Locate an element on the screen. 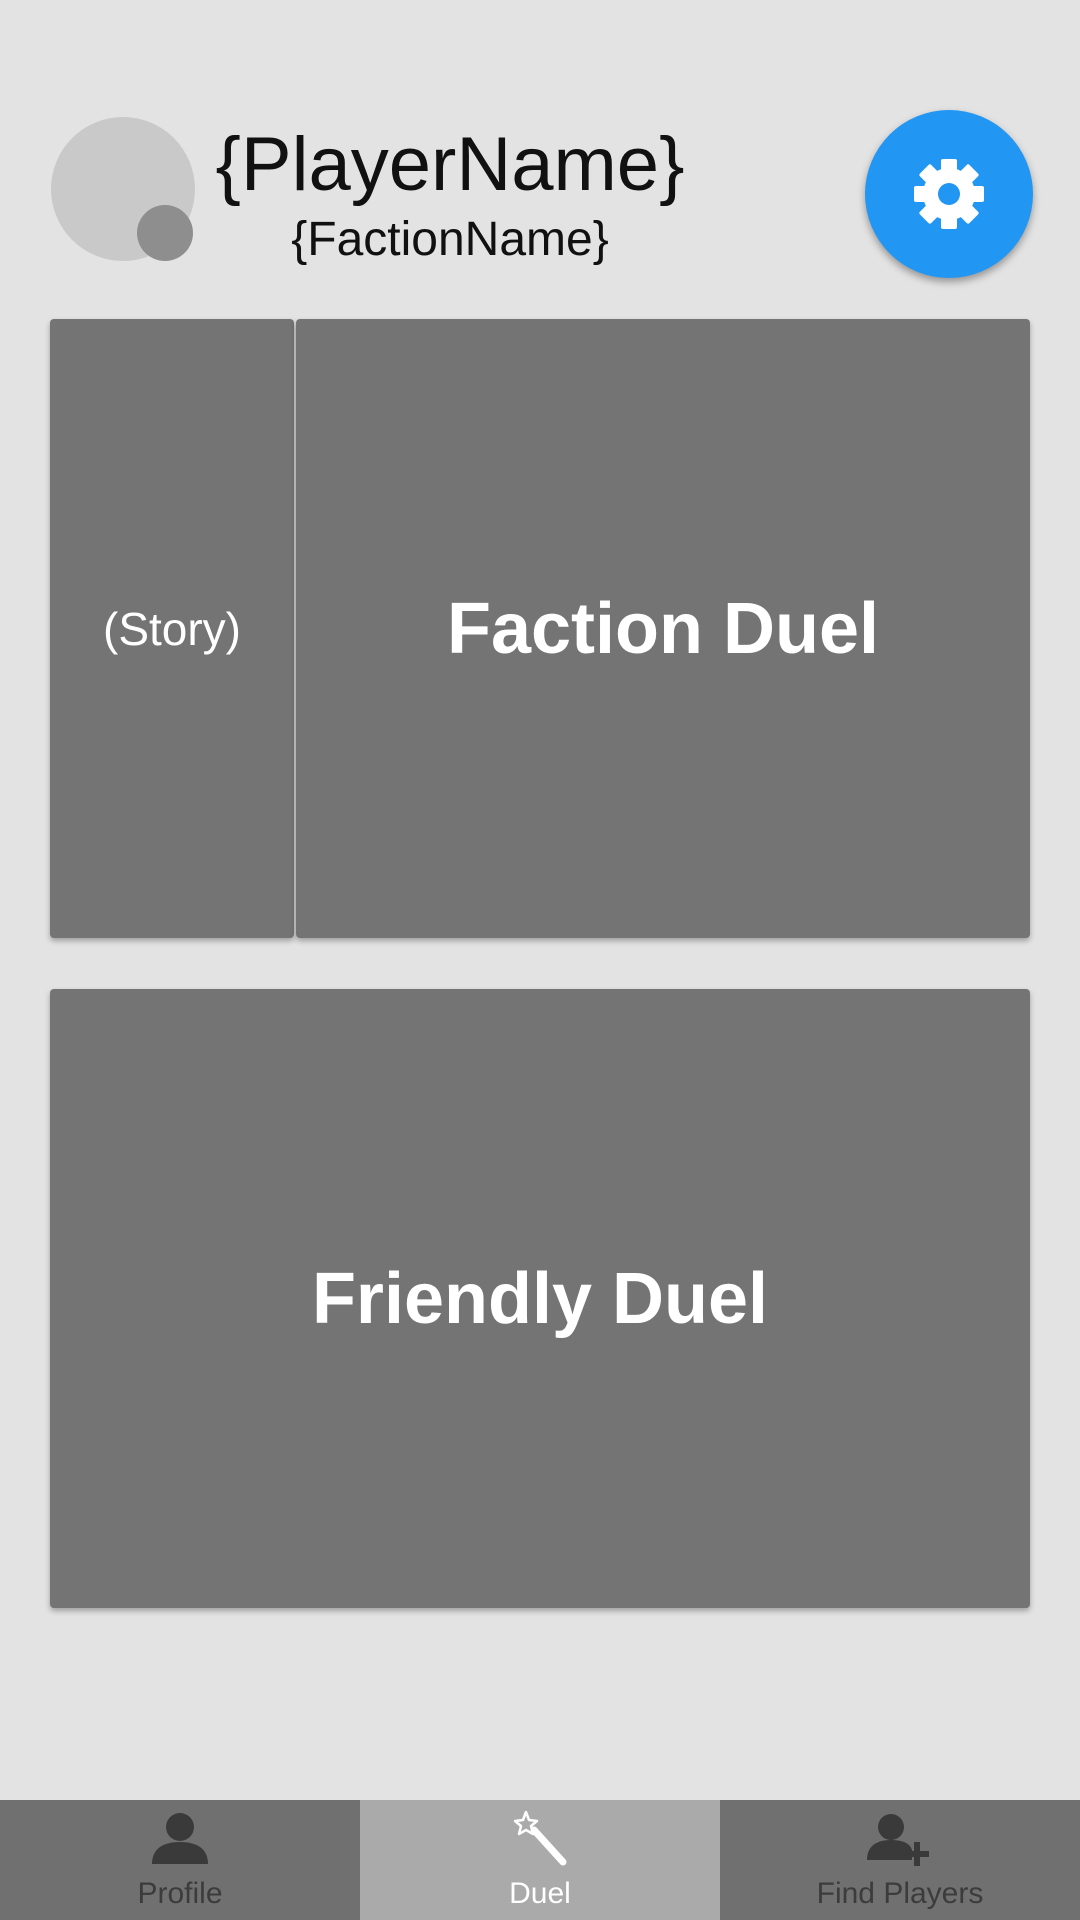  tab-duel: Duel is located at coordinates (540, 1860).